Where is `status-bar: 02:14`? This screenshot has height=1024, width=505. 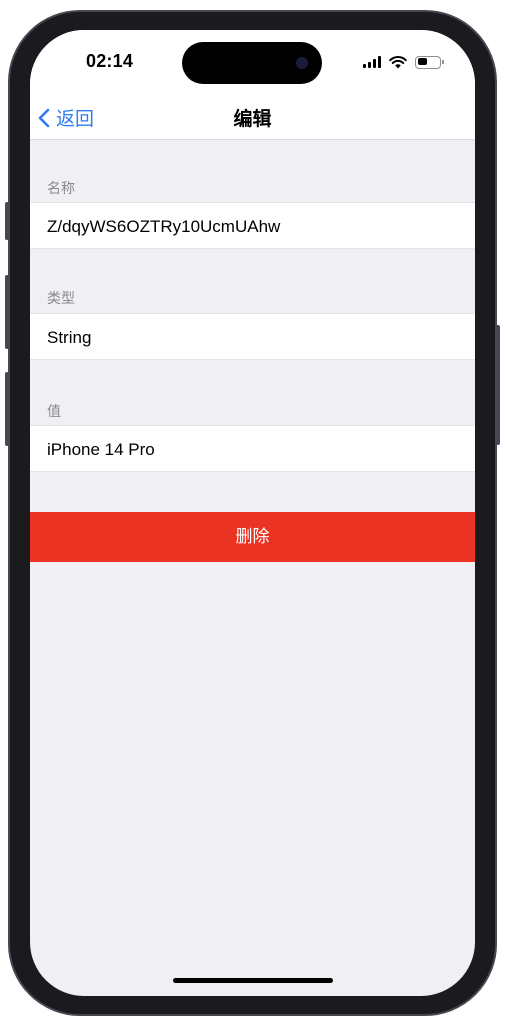 status-bar: 02:14 is located at coordinates (252, 62).